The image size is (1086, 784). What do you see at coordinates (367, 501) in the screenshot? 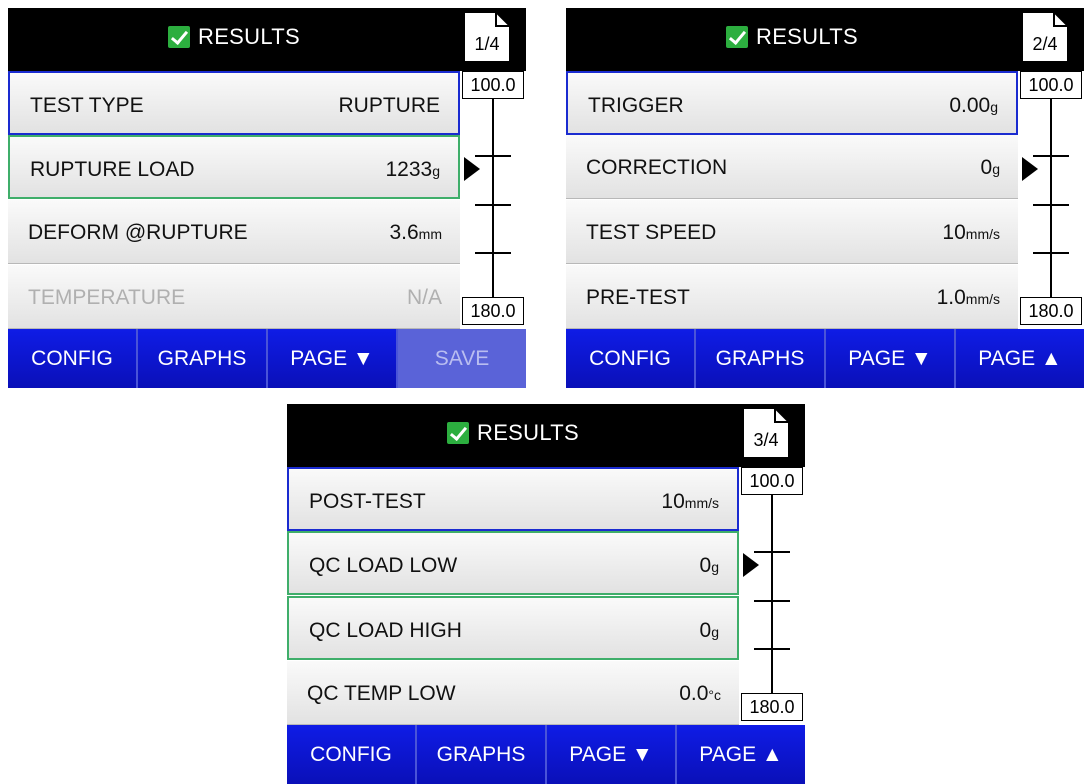
I see `row-label: POST-TEST` at bounding box center [367, 501].